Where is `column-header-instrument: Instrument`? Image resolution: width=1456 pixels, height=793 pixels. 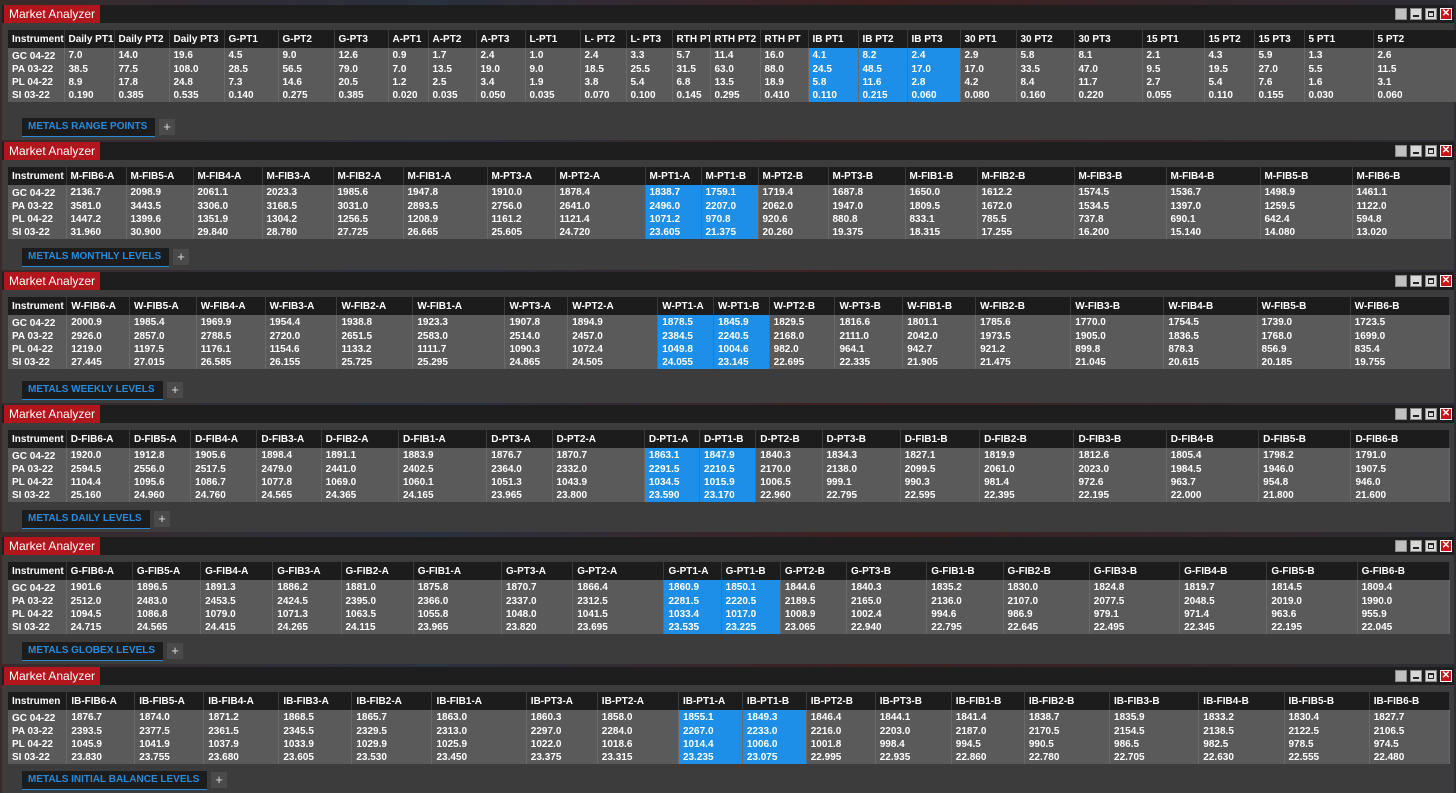 column-header-instrument: Instrument is located at coordinates (37, 176).